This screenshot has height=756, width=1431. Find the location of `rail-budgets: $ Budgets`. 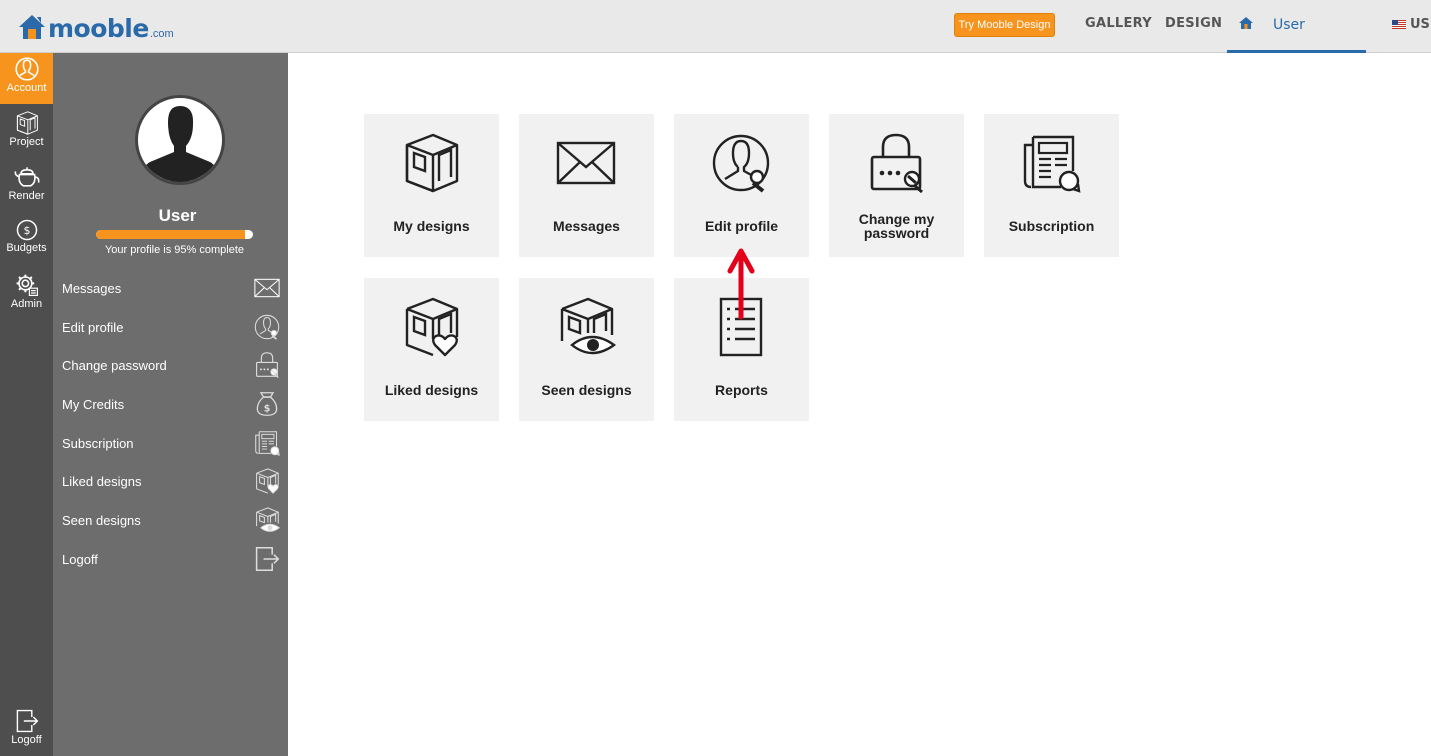

rail-budgets: $ Budgets is located at coordinates (26, 240).